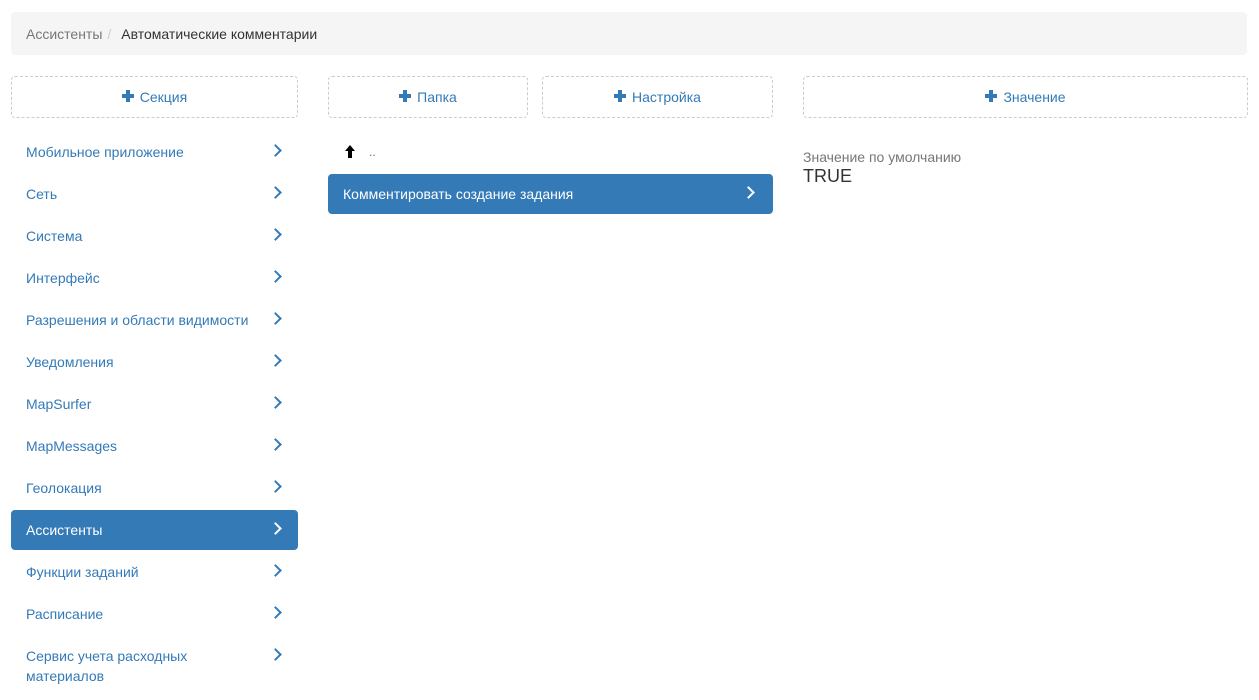 The width and height of the screenshot is (1259, 700). What do you see at coordinates (372, 152) in the screenshot?
I see `parent-folder-label: ..` at bounding box center [372, 152].